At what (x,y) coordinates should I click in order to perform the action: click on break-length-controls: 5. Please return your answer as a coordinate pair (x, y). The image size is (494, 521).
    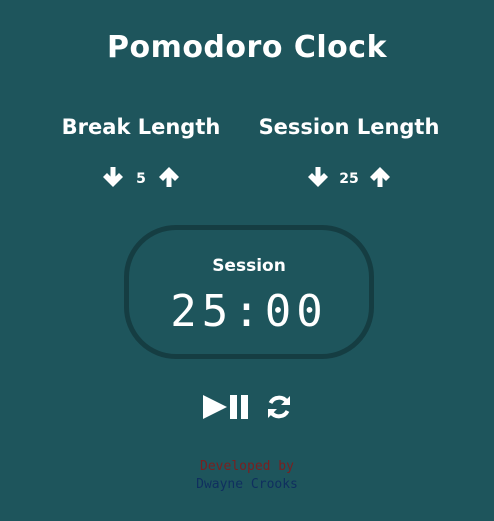
    Looking at the image, I should click on (141, 177).